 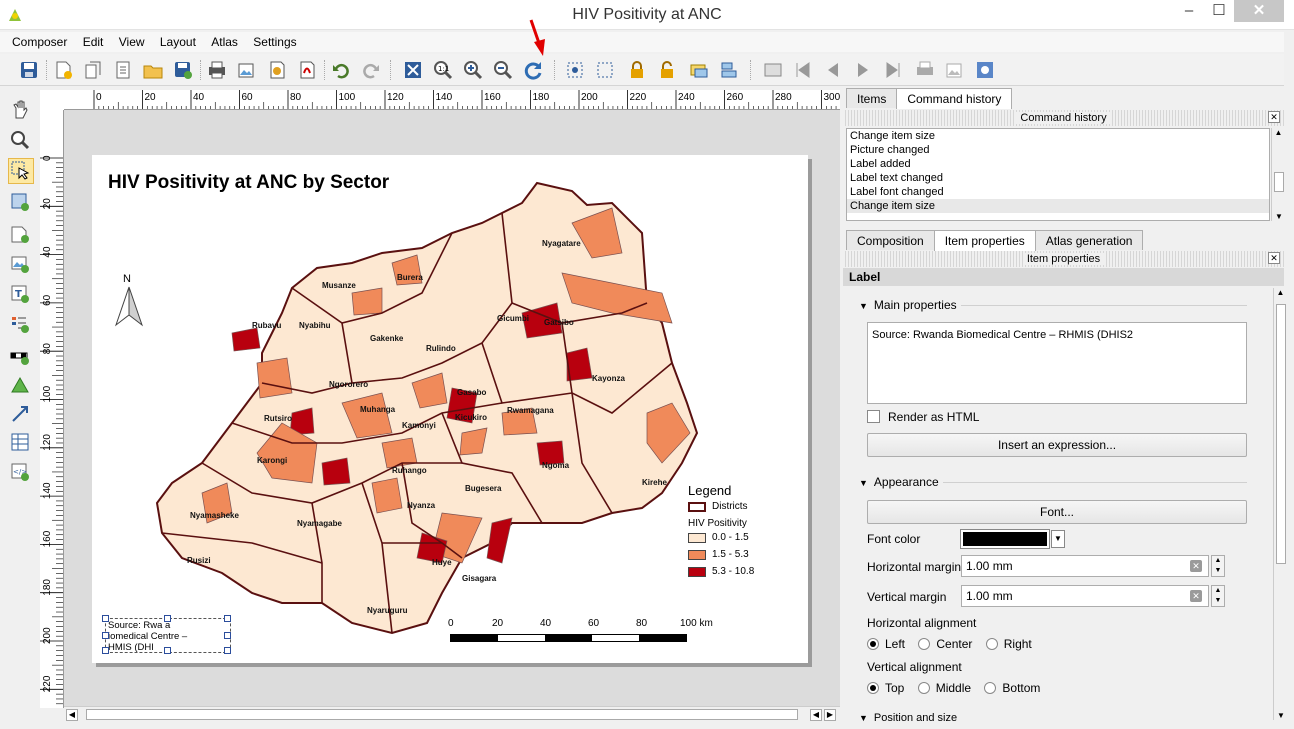 I want to click on add-attribute-table-tool-icon, so click(x=21, y=443).